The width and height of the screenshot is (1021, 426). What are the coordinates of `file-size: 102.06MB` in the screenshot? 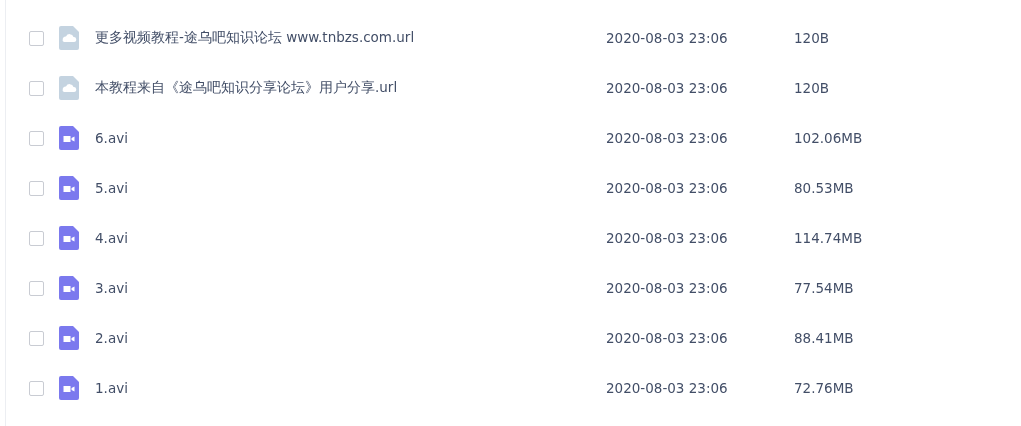 It's located at (828, 138).